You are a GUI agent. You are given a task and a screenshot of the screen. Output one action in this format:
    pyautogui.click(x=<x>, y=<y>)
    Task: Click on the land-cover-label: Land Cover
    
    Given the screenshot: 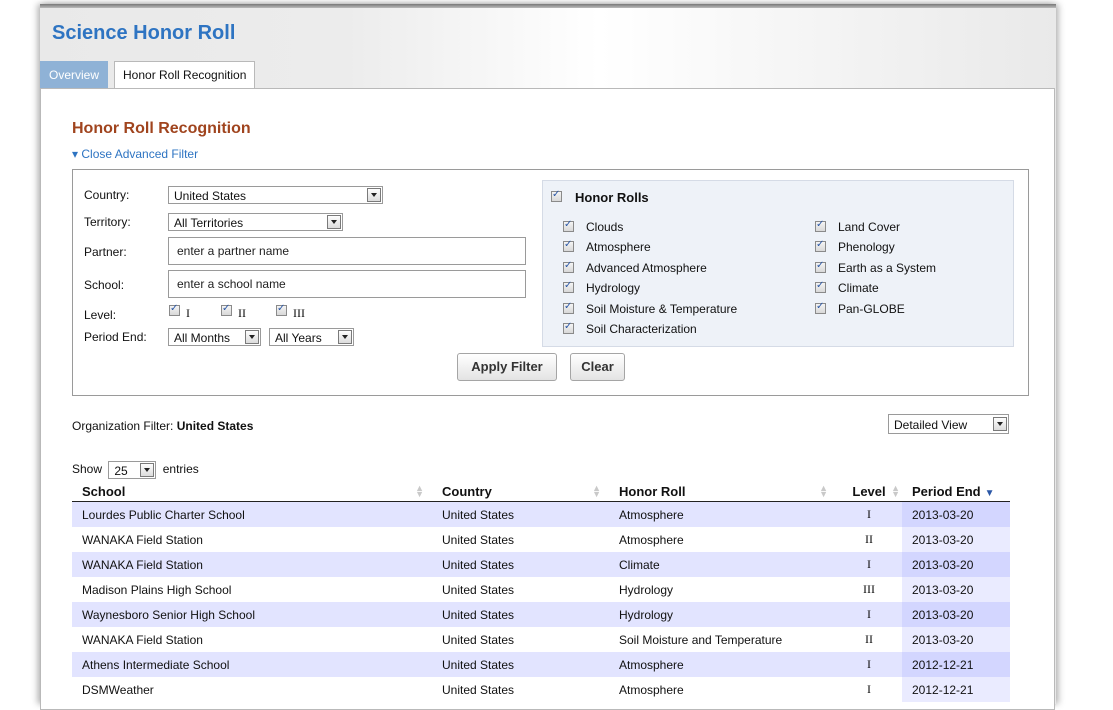 What is the action you would take?
    pyautogui.click(x=869, y=227)
    